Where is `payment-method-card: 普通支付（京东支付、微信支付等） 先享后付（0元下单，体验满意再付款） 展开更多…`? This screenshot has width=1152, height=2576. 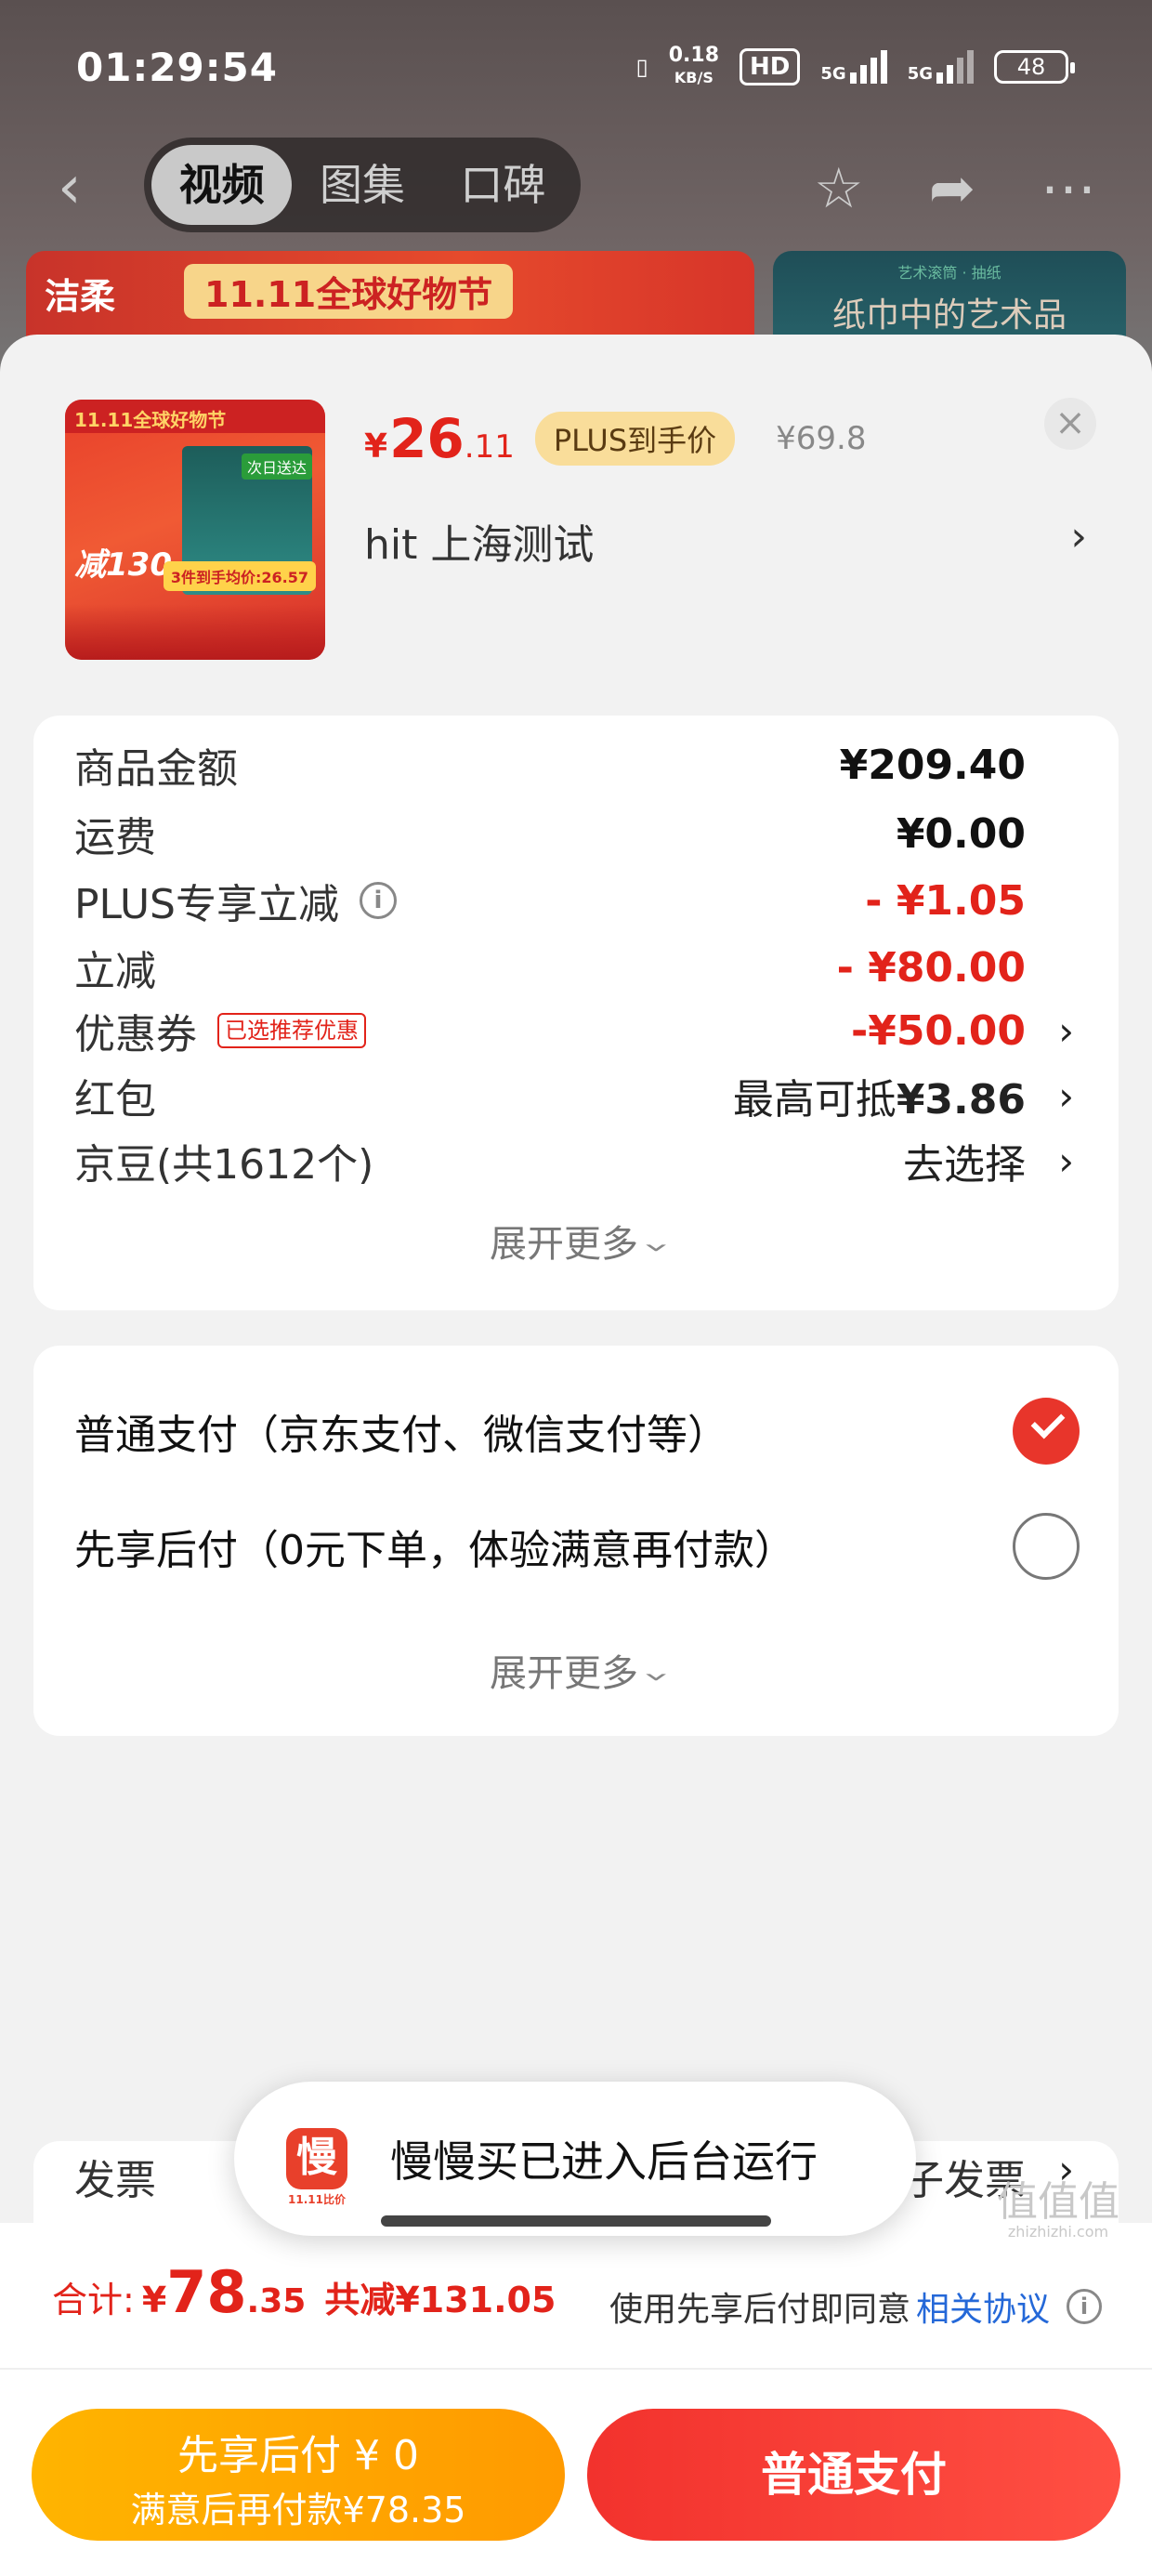 payment-method-card: 普通支付（京东支付、微信支付等） 先享后付（0元下单，体验满意再付款） 展开更多… is located at coordinates (576, 1541).